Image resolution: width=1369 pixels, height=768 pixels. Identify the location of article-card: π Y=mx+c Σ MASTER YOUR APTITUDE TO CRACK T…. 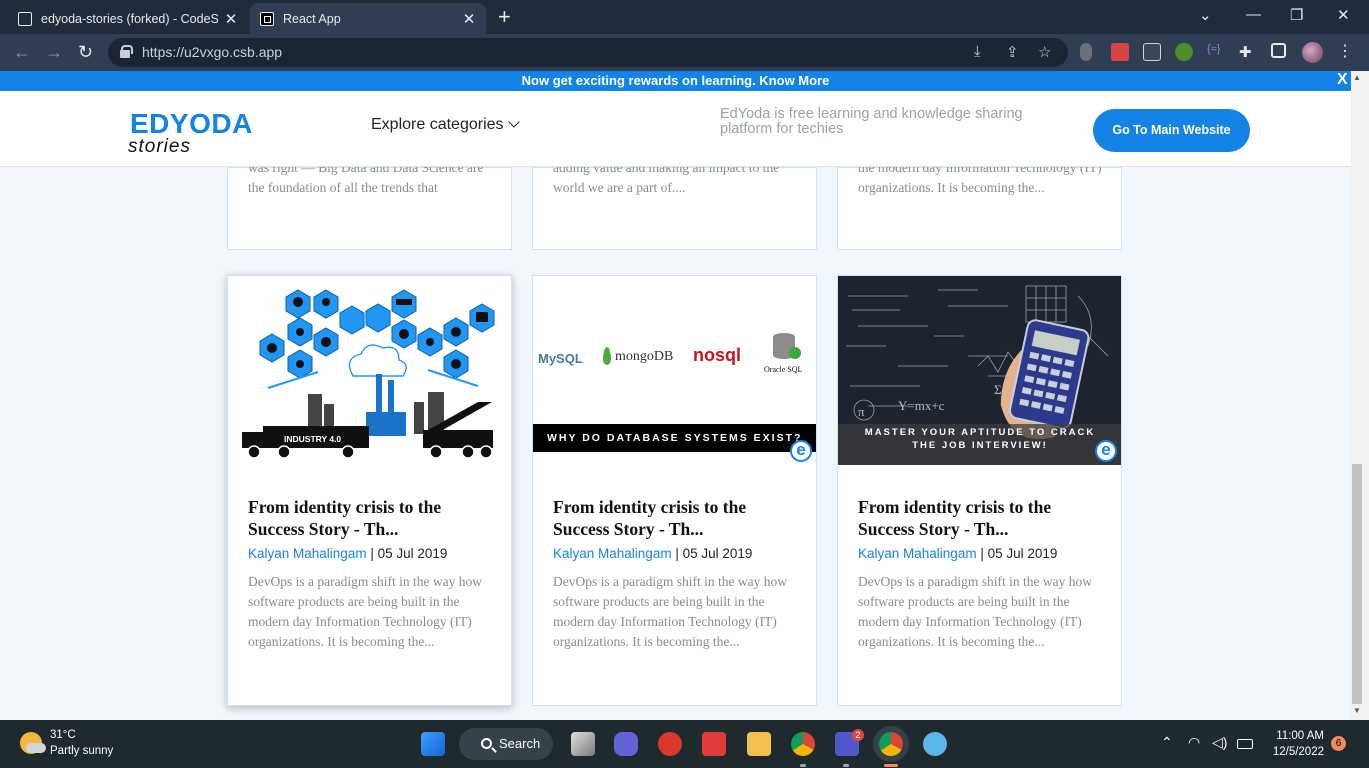
(979, 490).